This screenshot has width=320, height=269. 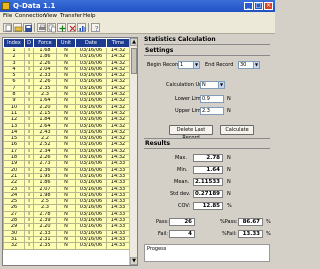 I want to click on menu-view: View, so click(x=50, y=16).